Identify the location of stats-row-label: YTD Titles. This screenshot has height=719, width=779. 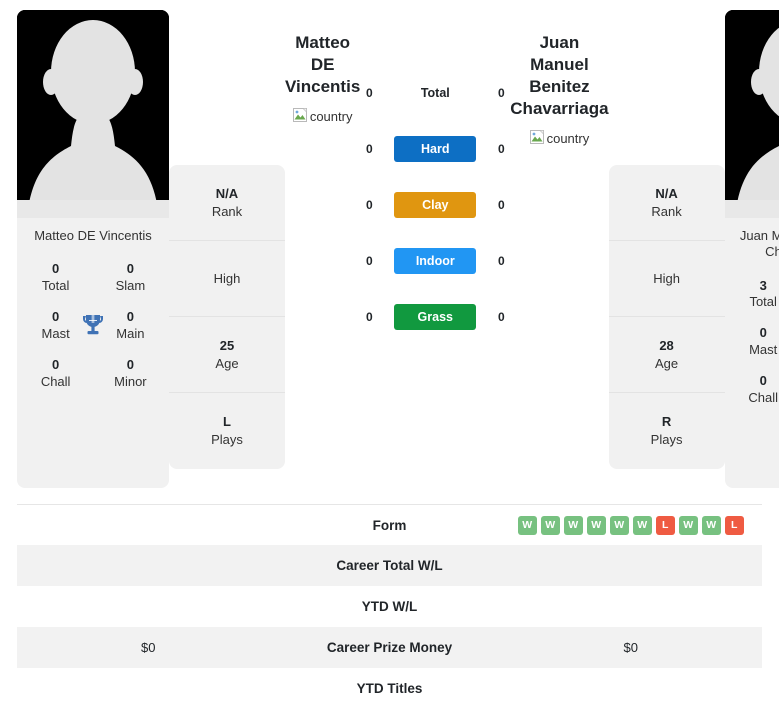
(389, 688).